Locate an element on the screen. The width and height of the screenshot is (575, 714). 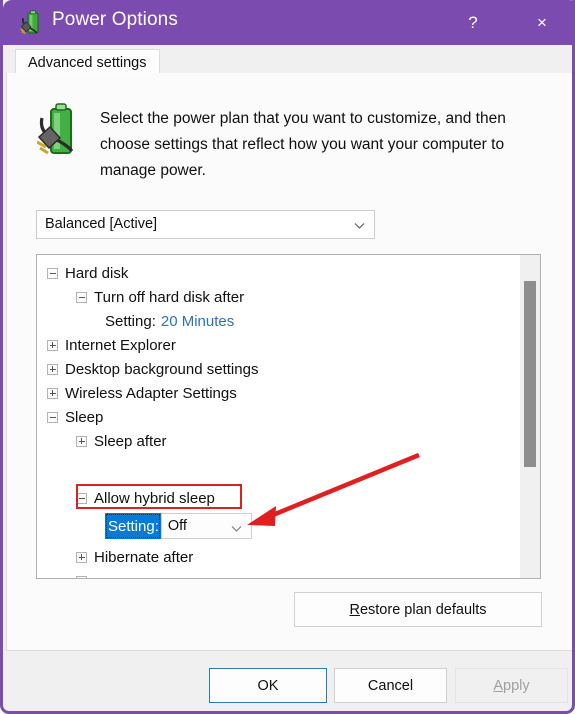
title-bar: Power Options ? × is located at coordinates (287, 22).